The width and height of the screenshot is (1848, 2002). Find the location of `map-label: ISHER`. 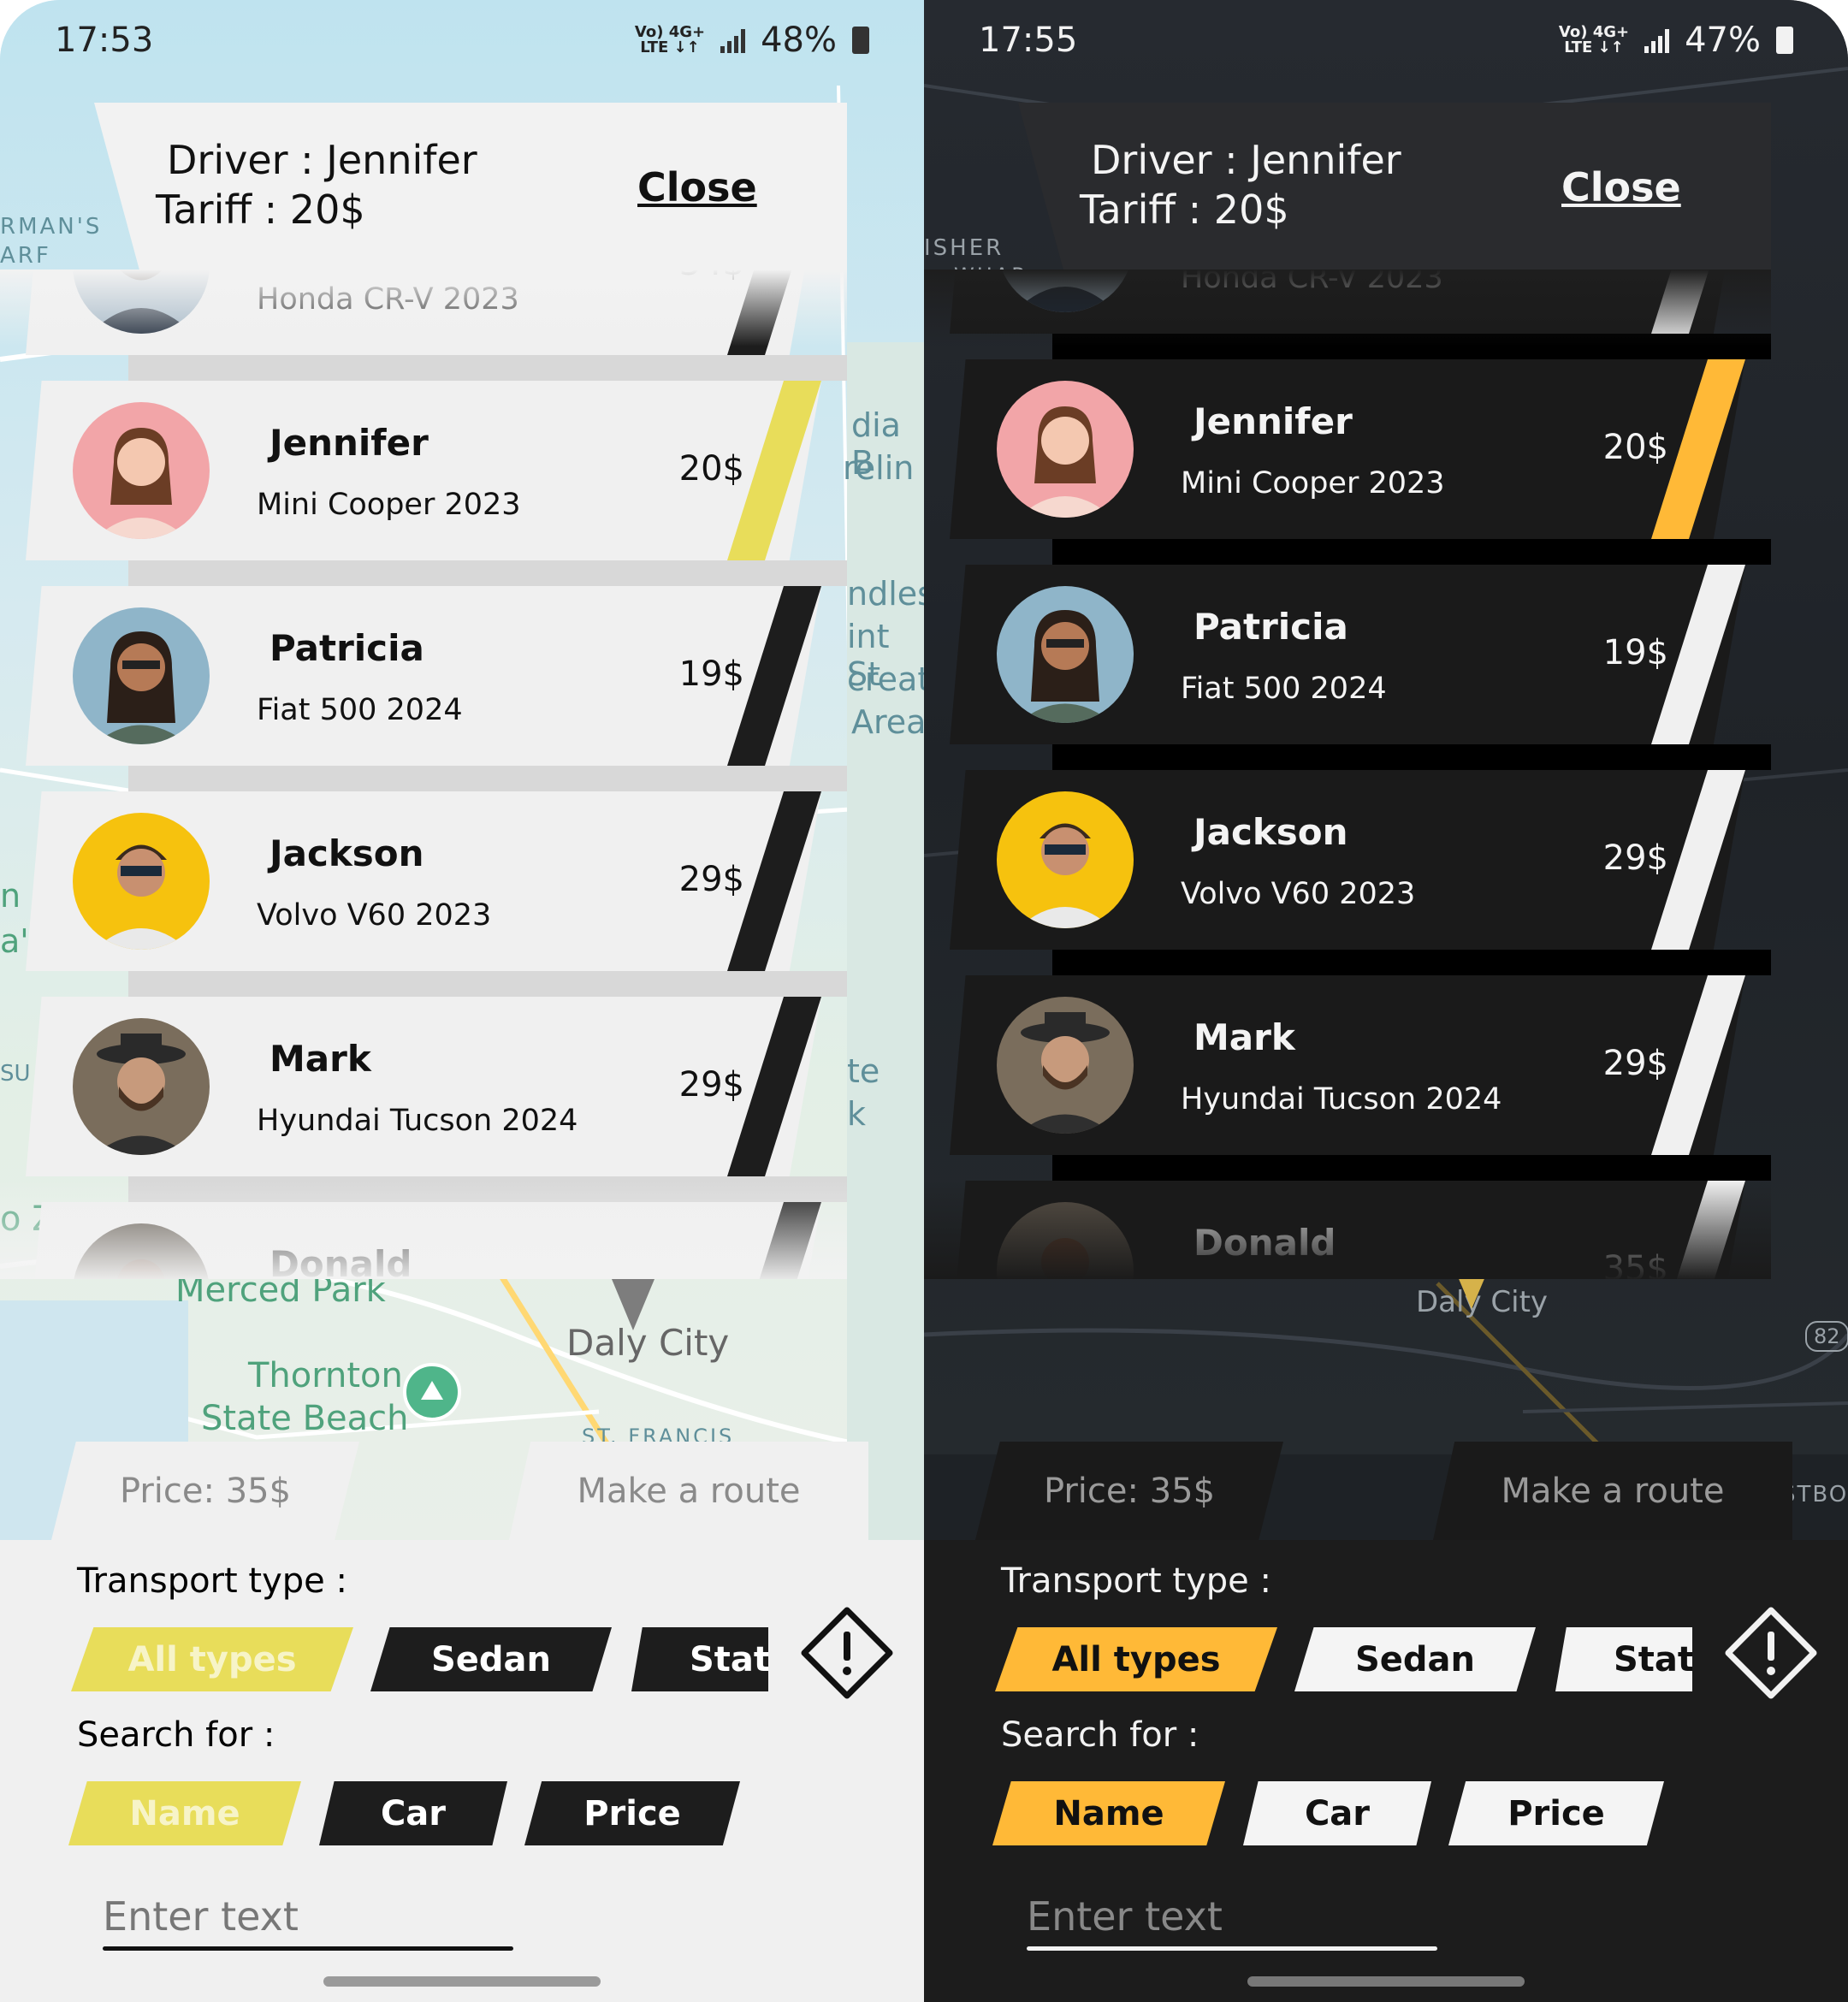

map-label: ISHER is located at coordinates (964, 248).